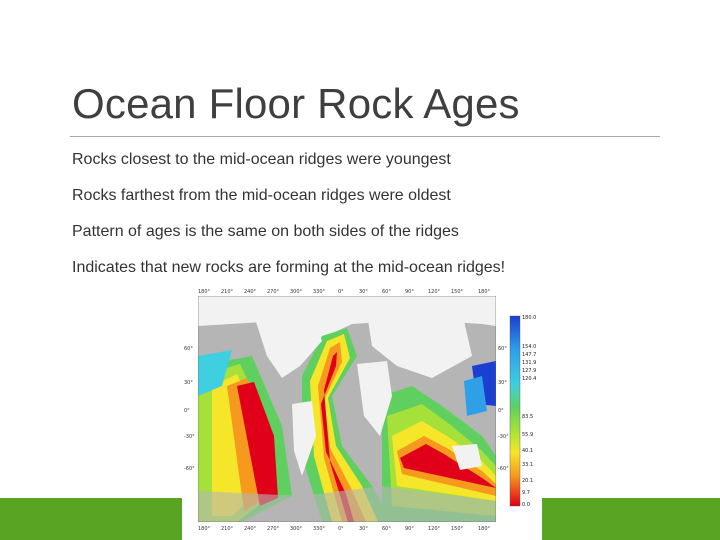 This screenshot has height=540, width=720. I want to click on left-tick-label: -30°, so click(189, 437).